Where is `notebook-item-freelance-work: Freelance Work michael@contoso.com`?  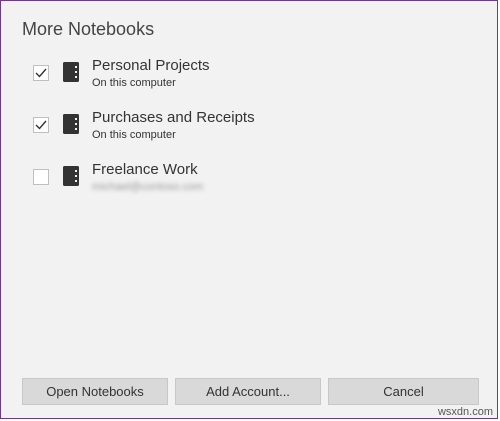 notebook-item-freelance-work: Freelance Work michael@contoso.com is located at coordinates (255, 187).